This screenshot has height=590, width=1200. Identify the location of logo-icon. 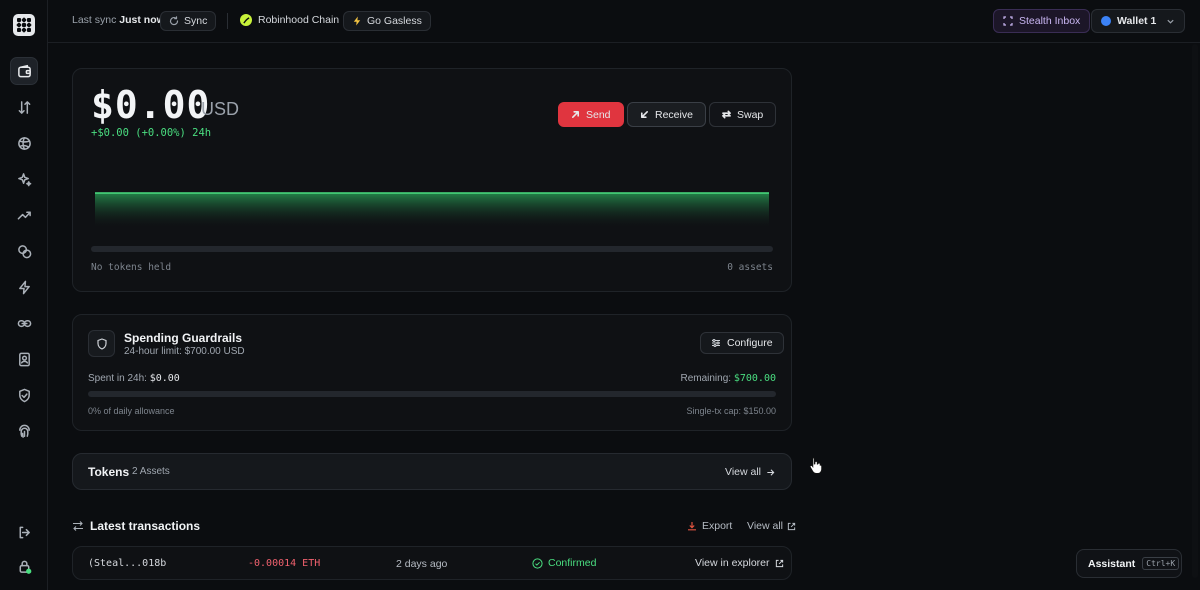
(24, 25).